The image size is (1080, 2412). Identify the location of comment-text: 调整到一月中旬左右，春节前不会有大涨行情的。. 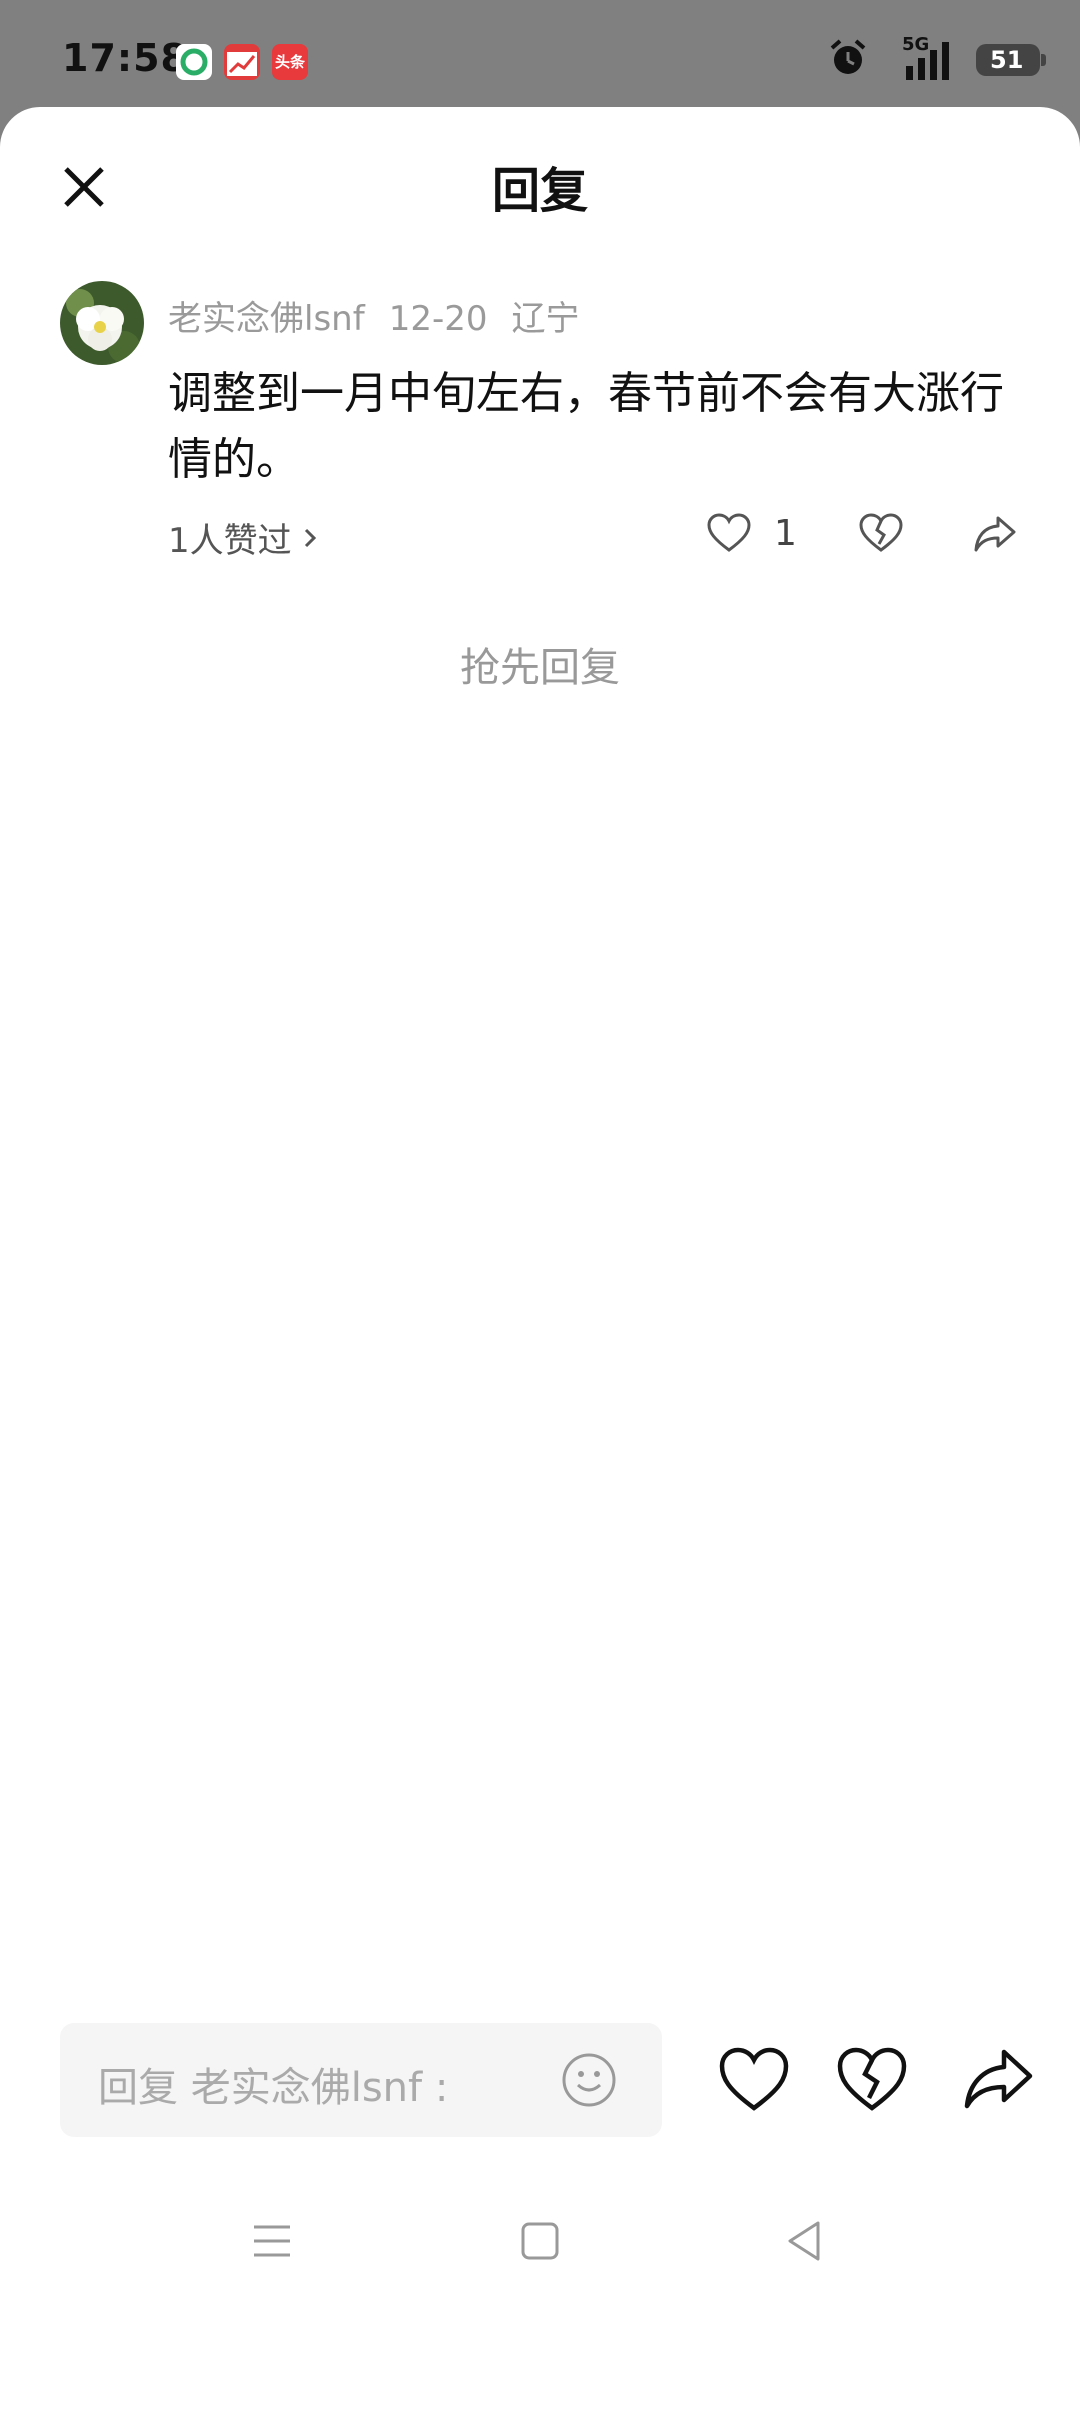
(586, 426).